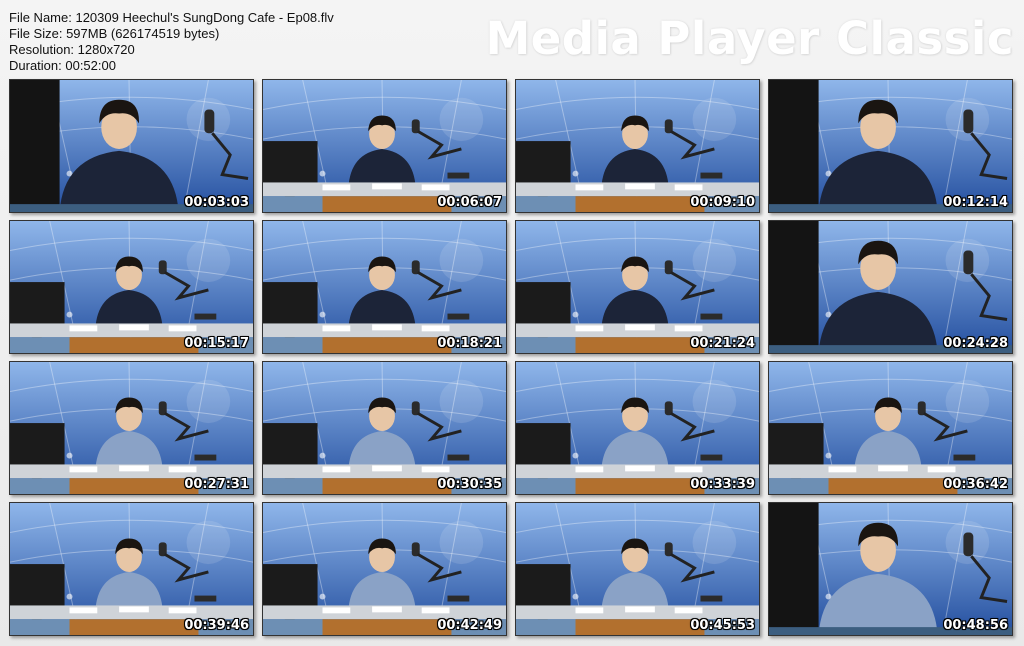 This screenshot has width=1024, height=646. I want to click on video-thumbnail: 00:24:28, so click(890, 287).